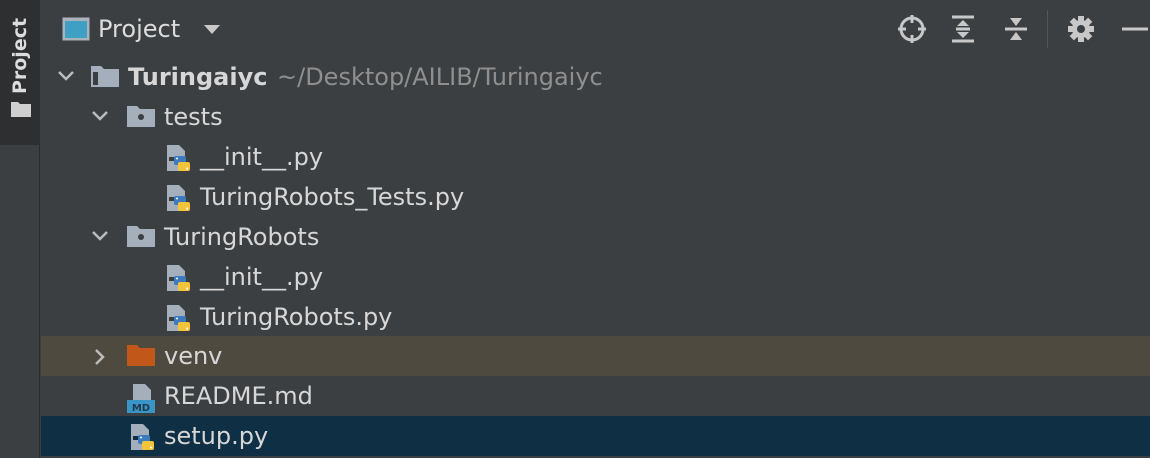 The height and width of the screenshot is (458, 1150). Describe the element at coordinates (296, 317) in the screenshot. I see `file-name: TuringRobots.py` at that location.